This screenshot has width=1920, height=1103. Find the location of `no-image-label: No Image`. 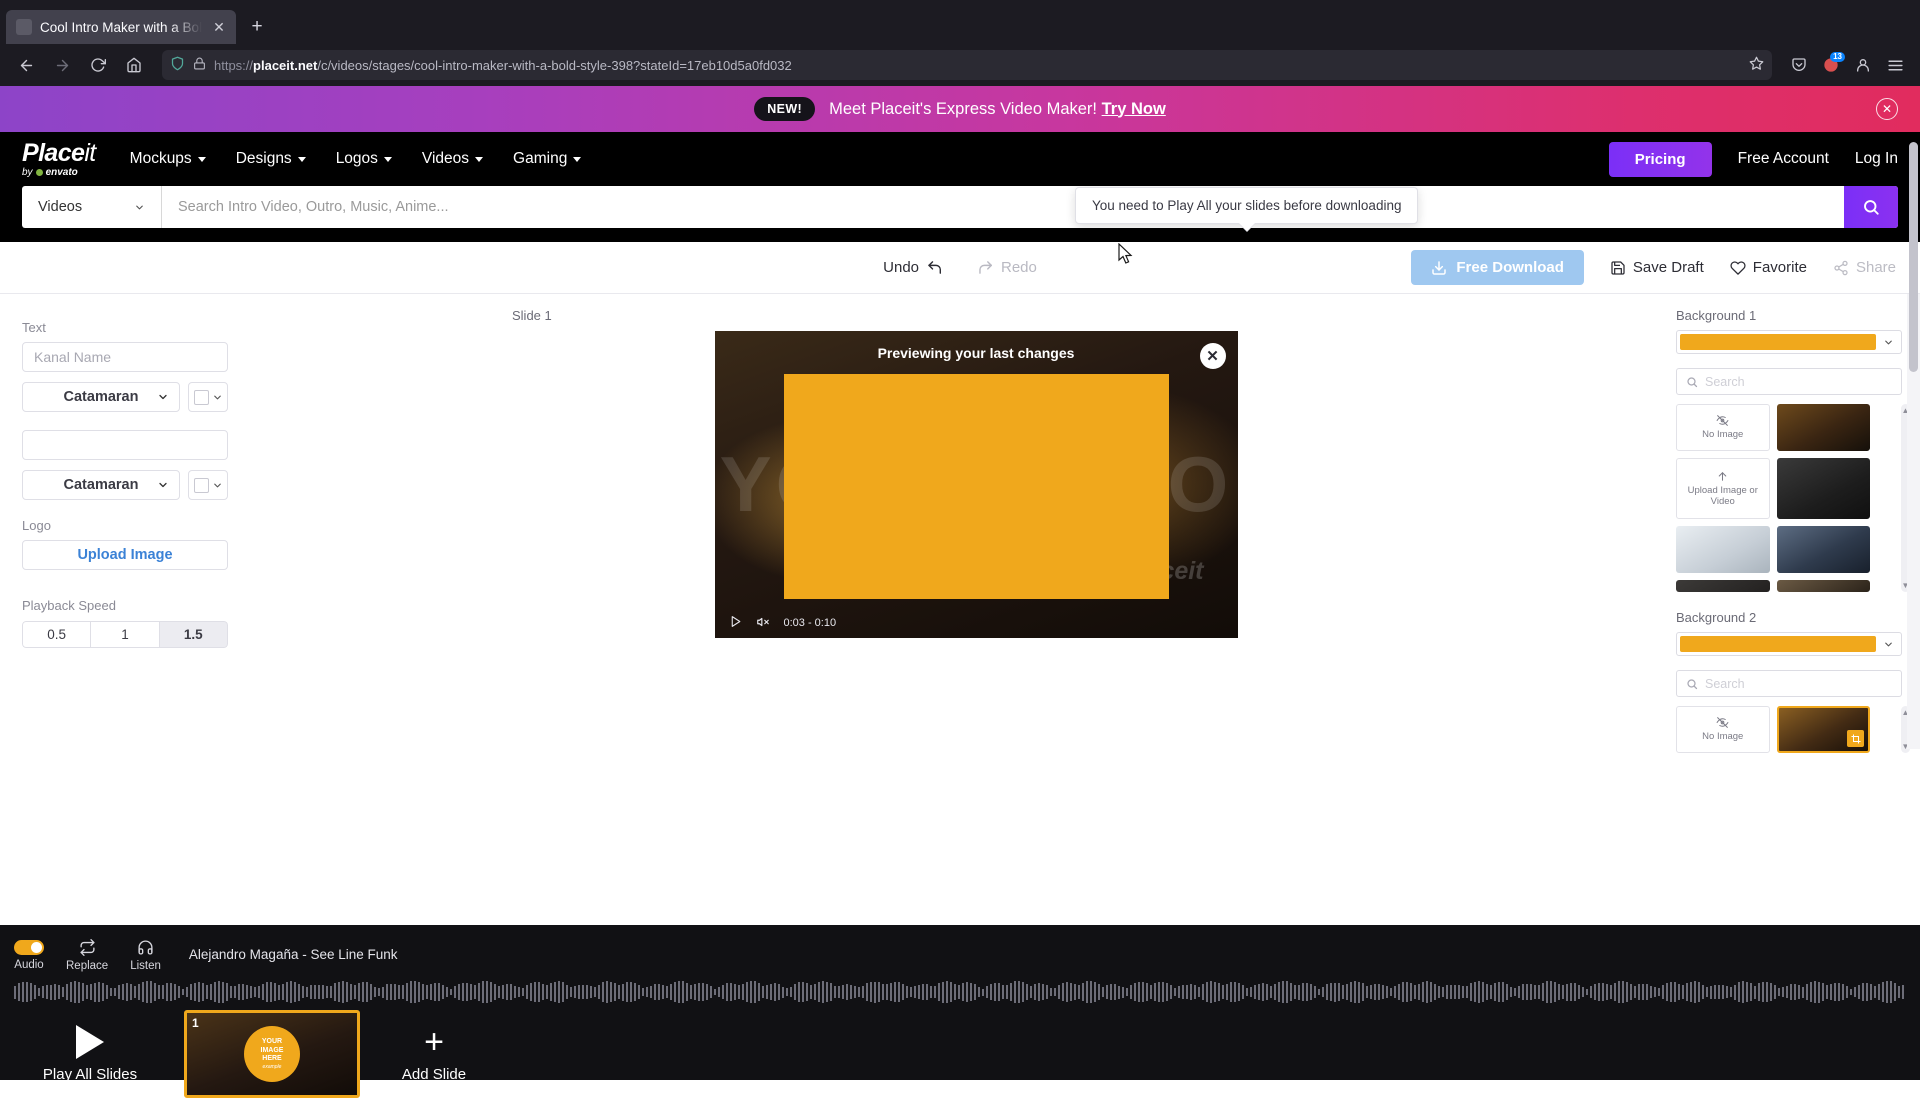

no-image-label: No Image is located at coordinates (1722, 435).